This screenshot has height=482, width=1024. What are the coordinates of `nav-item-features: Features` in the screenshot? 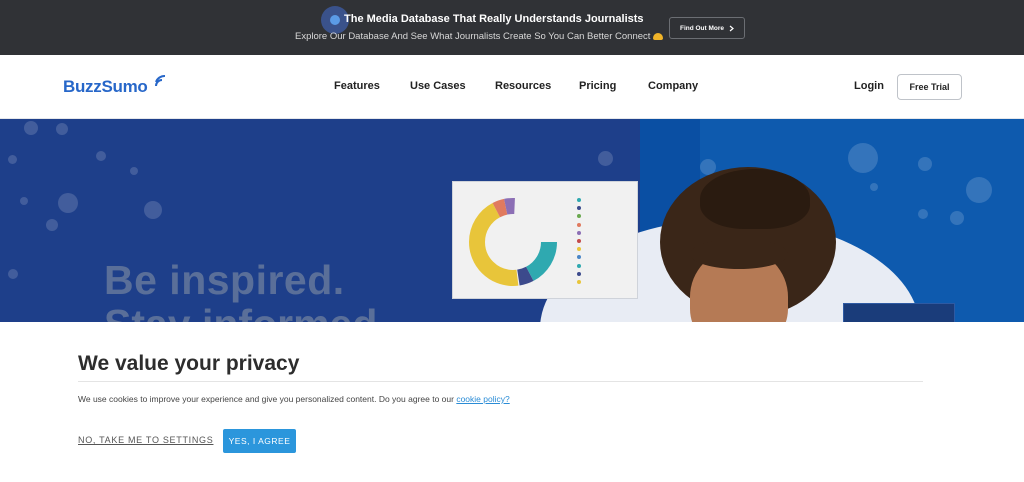 It's located at (357, 86).